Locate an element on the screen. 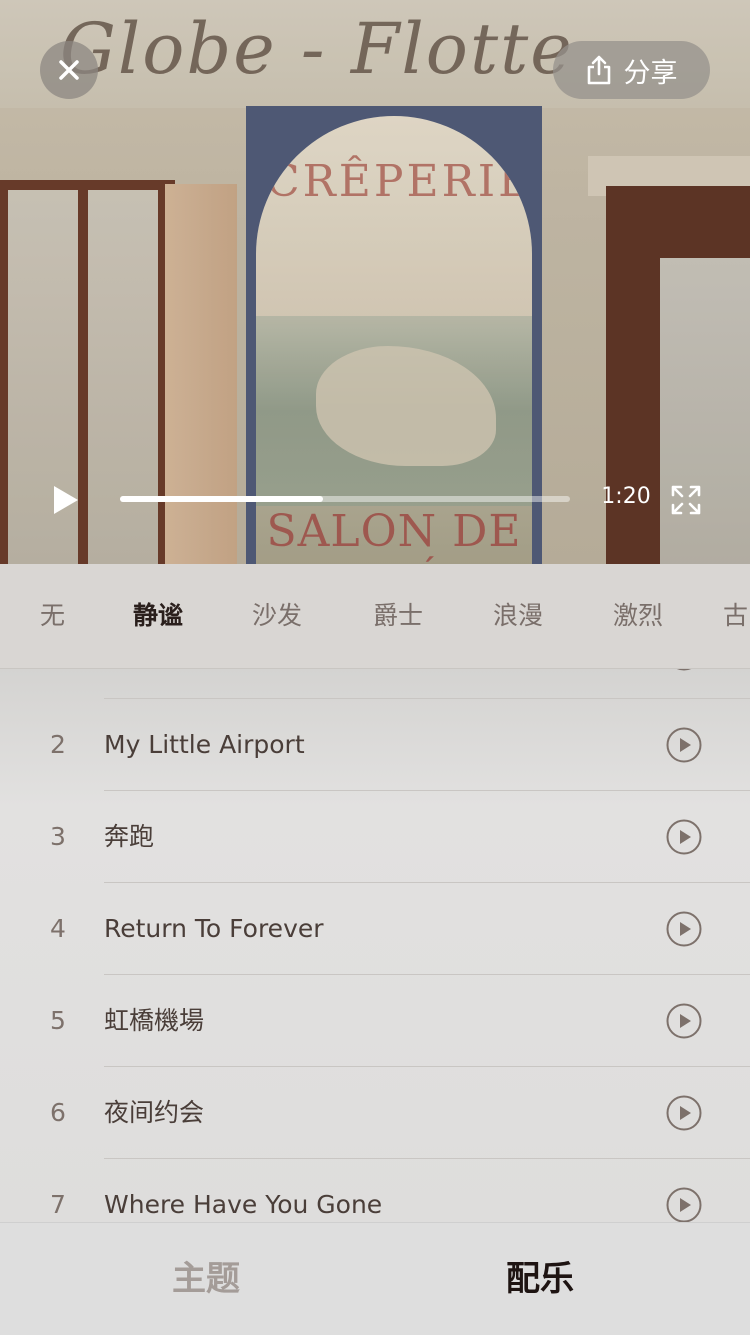  tab-music: 配乐 is located at coordinates (540, 1279).